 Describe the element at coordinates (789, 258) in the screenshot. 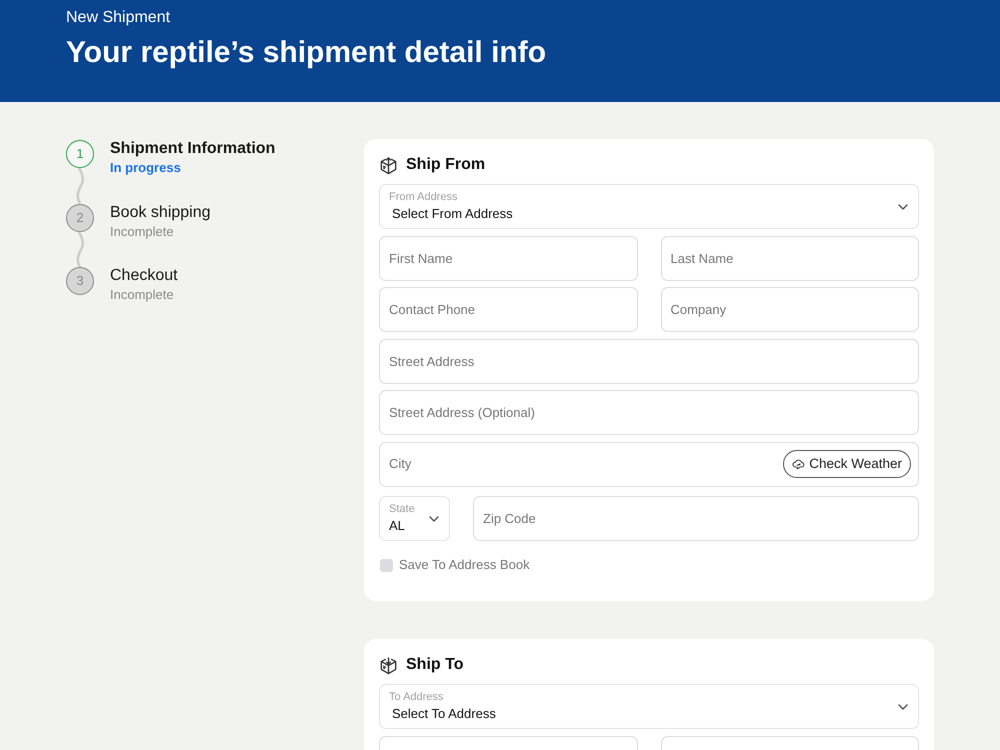

I see `input-field: Last Name` at that location.